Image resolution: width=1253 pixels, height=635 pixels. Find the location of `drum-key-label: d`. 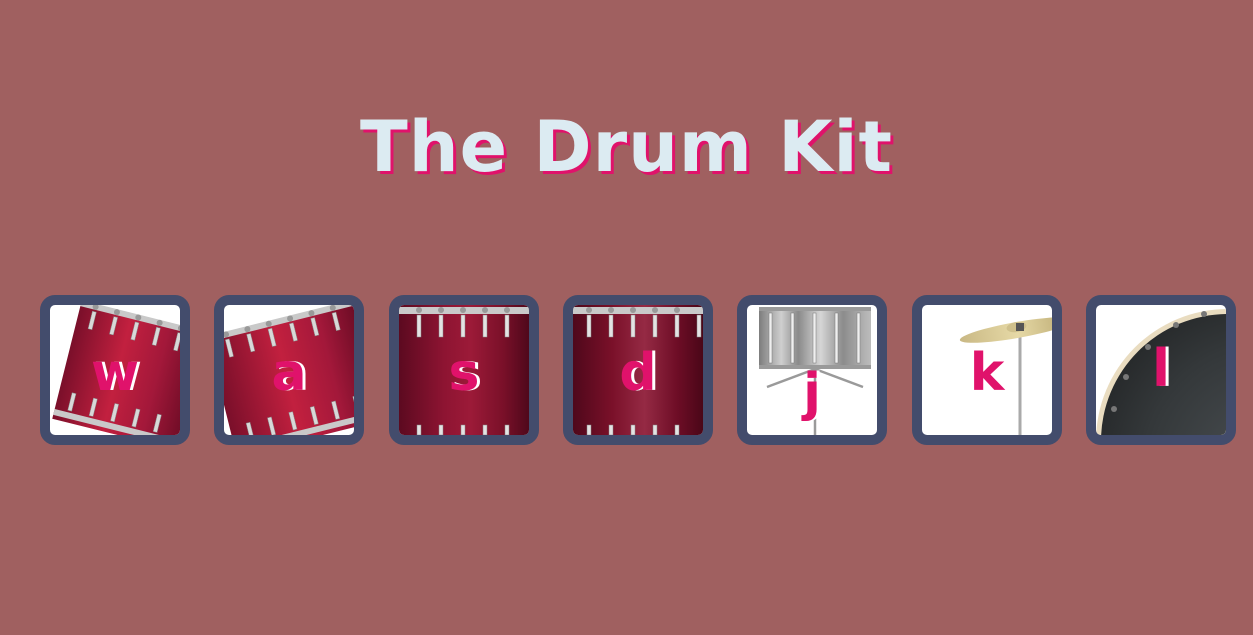

drum-key-label: d is located at coordinates (638, 373).